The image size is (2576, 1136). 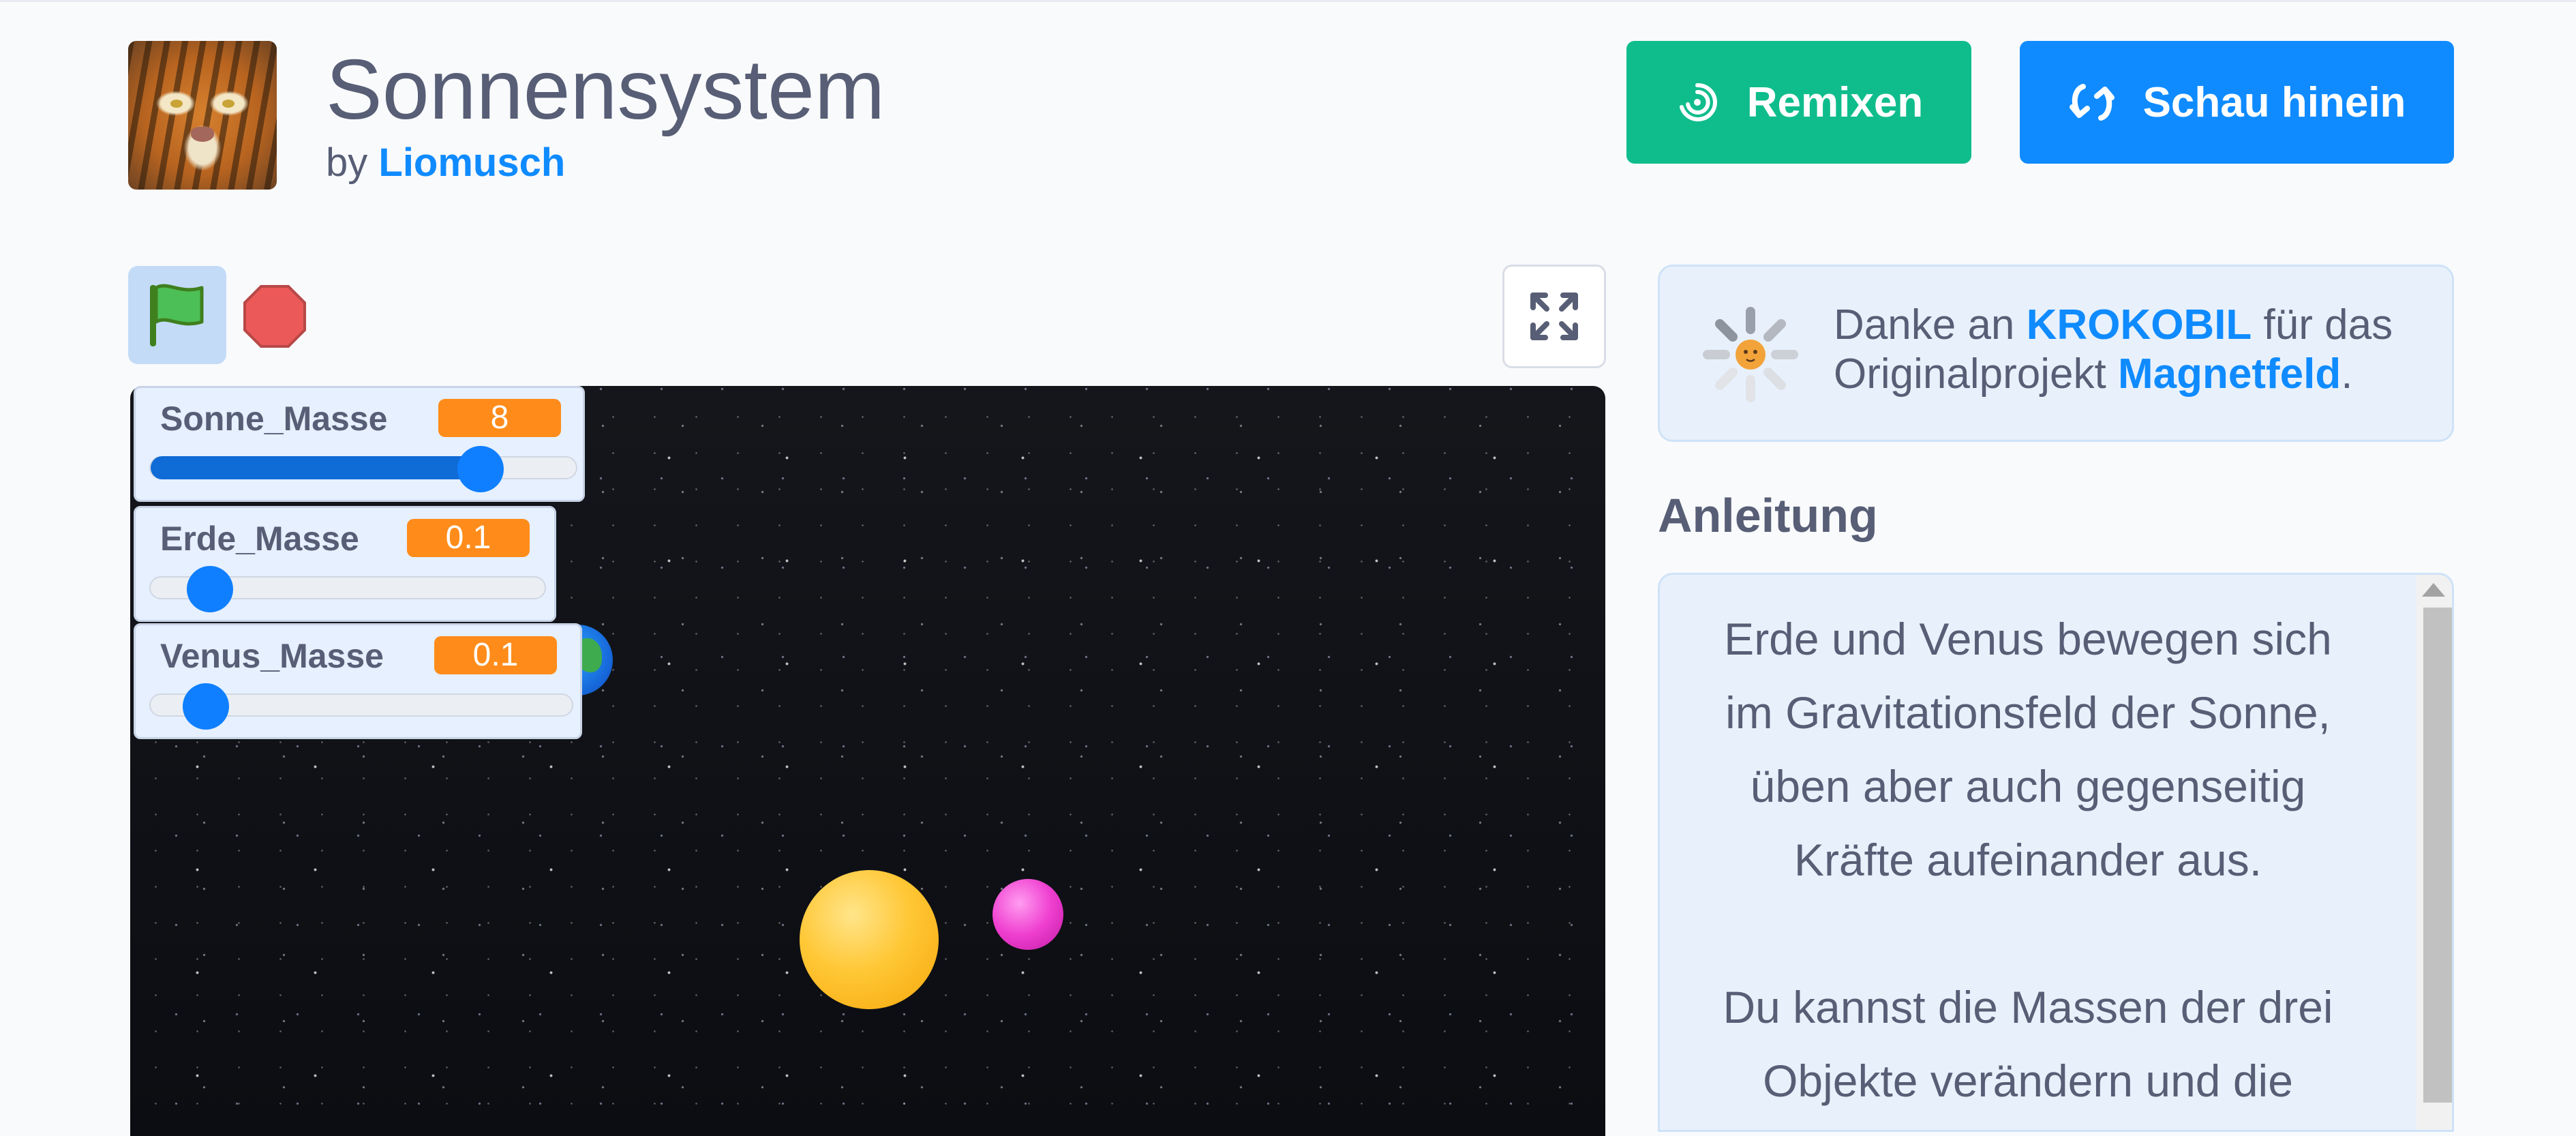 I want to click on by-prefix: by, so click(x=347, y=163).